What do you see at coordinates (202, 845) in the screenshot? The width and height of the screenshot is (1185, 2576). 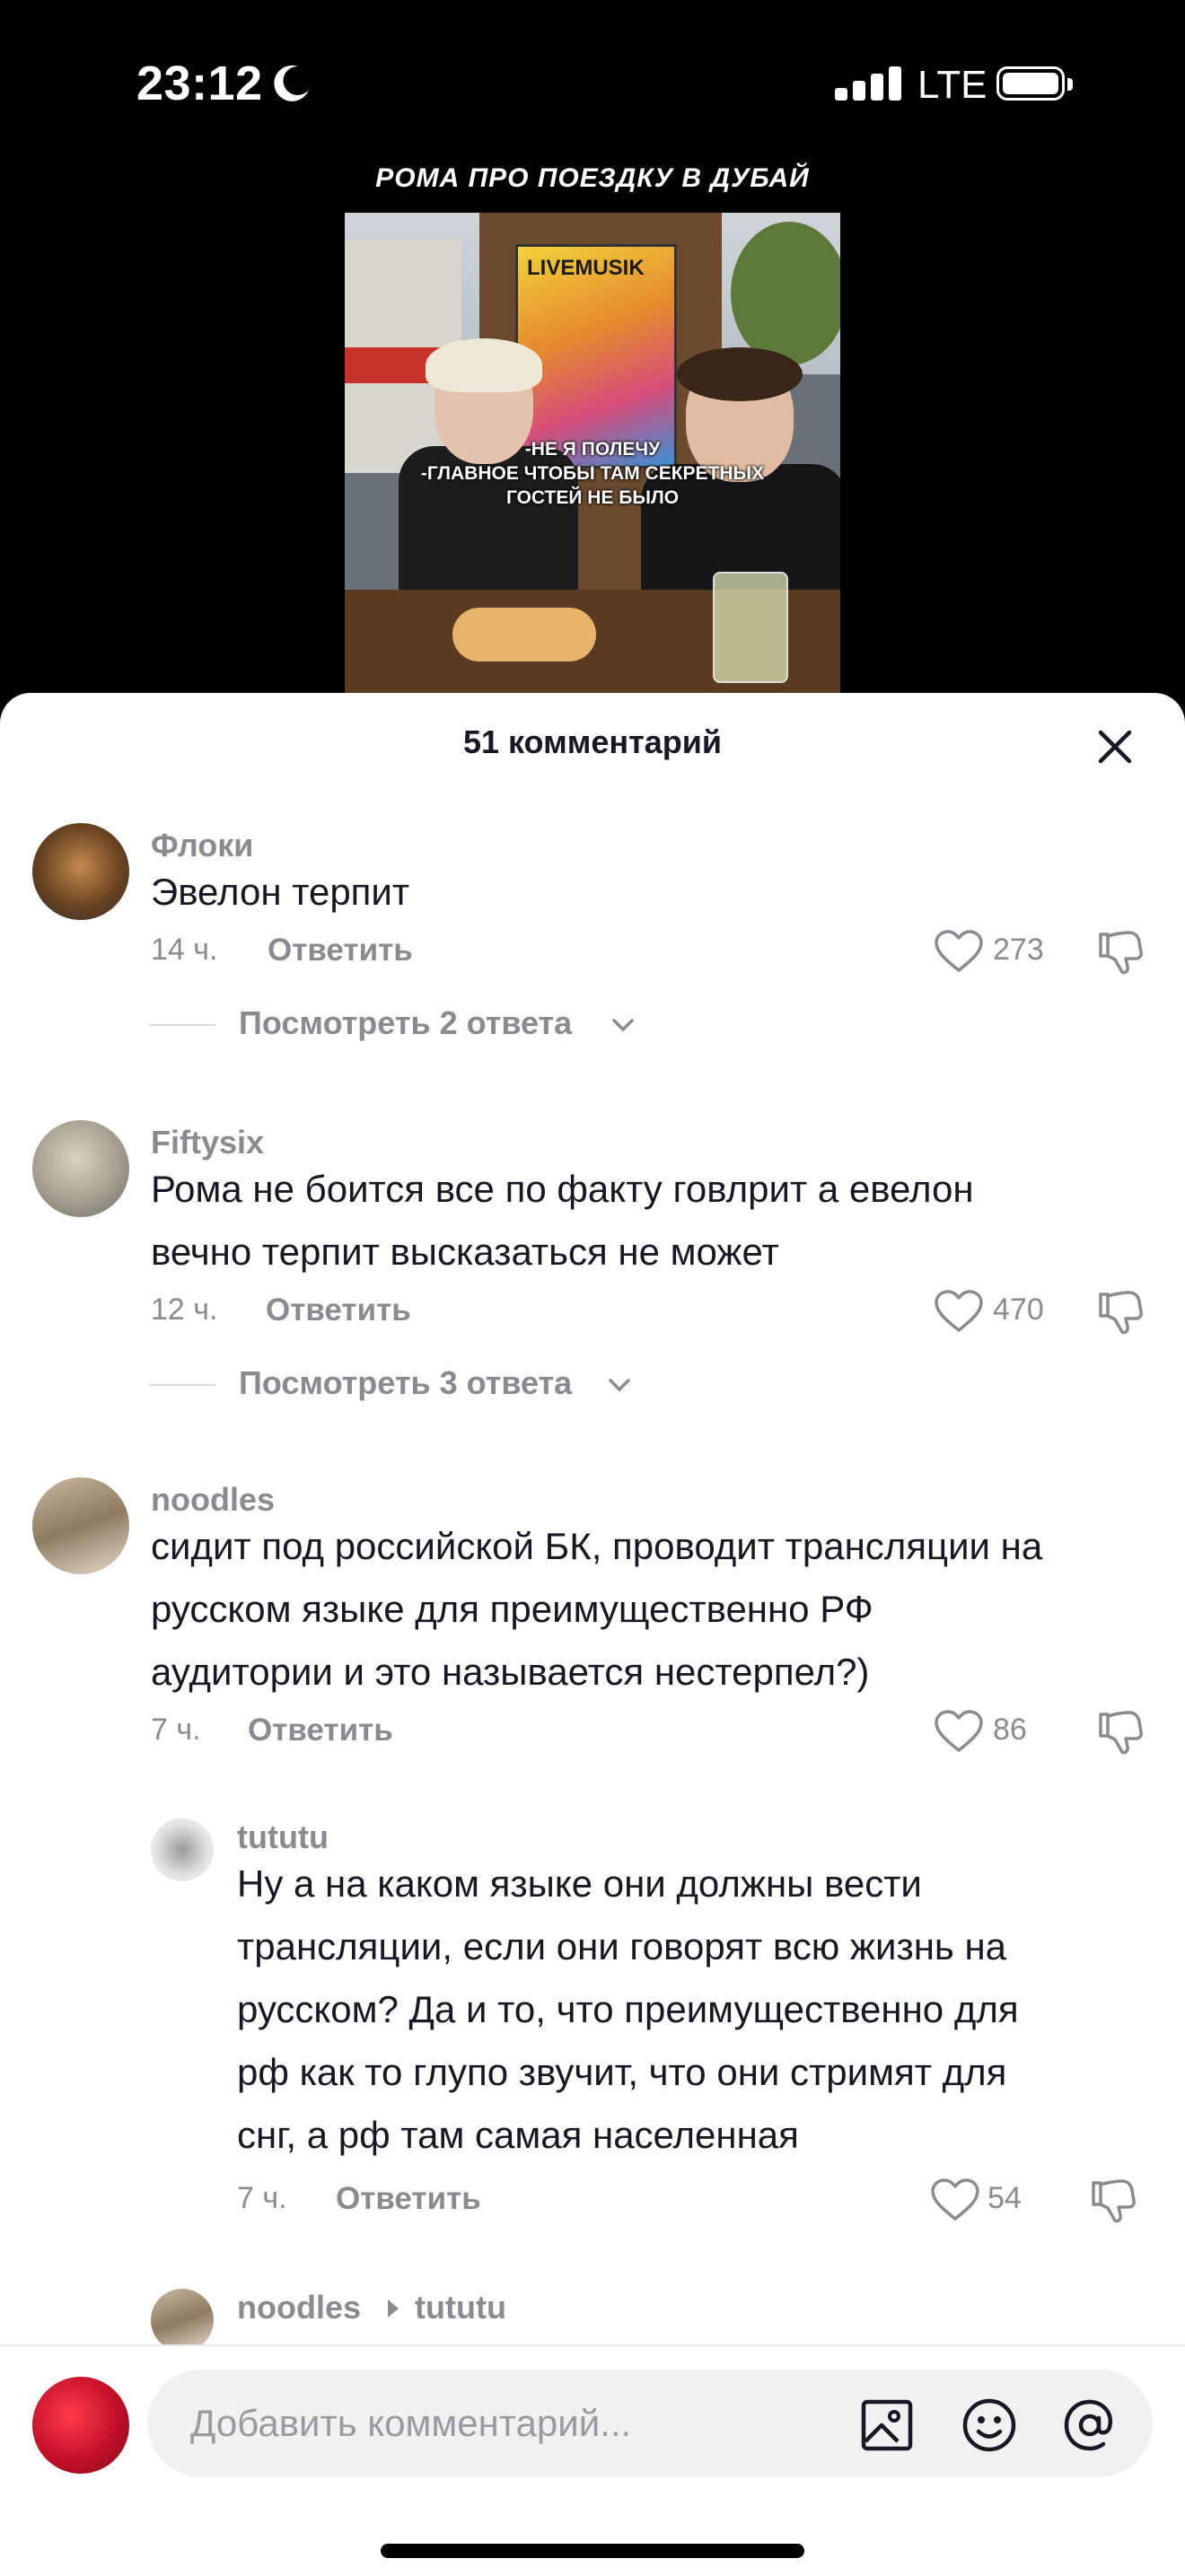 I see `comment-username: Флоки` at bounding box center [202, 845].